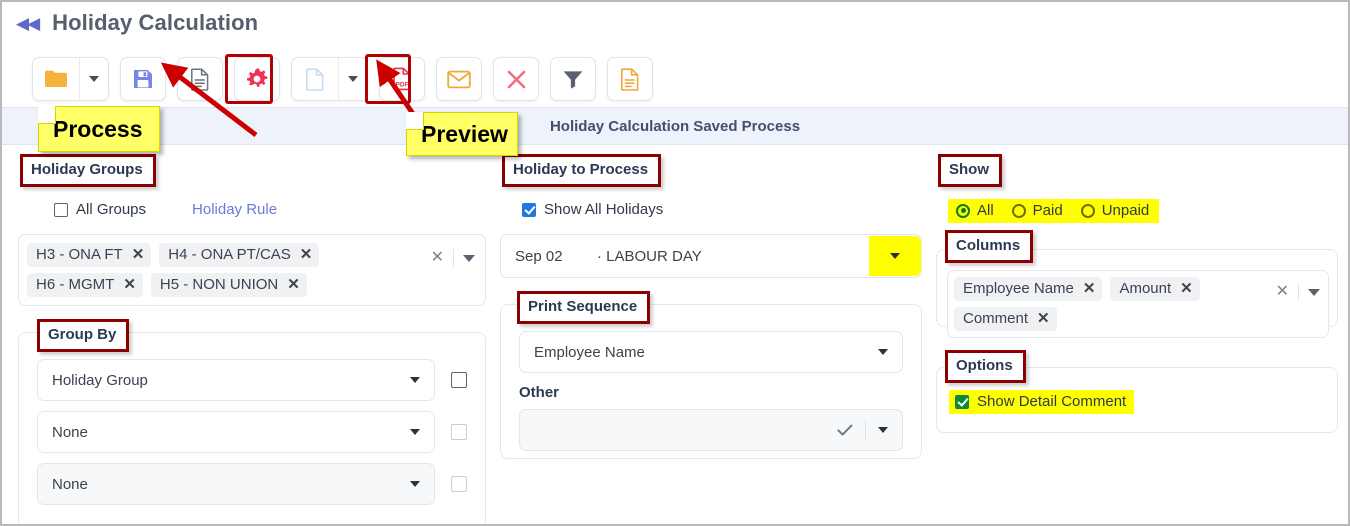  I want to click on show-title-box: Show, so click(970, 170).